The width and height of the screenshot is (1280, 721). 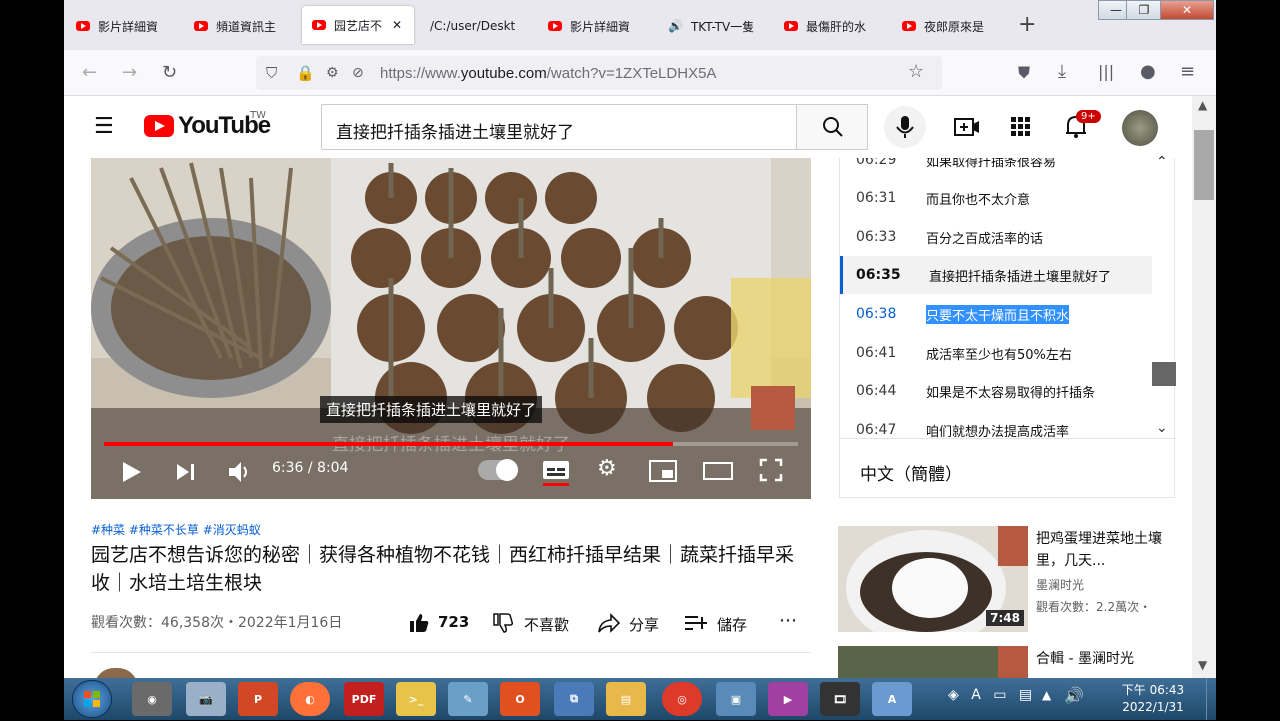 I want to click on miniplayer-icon, so click(x=663, y=471).